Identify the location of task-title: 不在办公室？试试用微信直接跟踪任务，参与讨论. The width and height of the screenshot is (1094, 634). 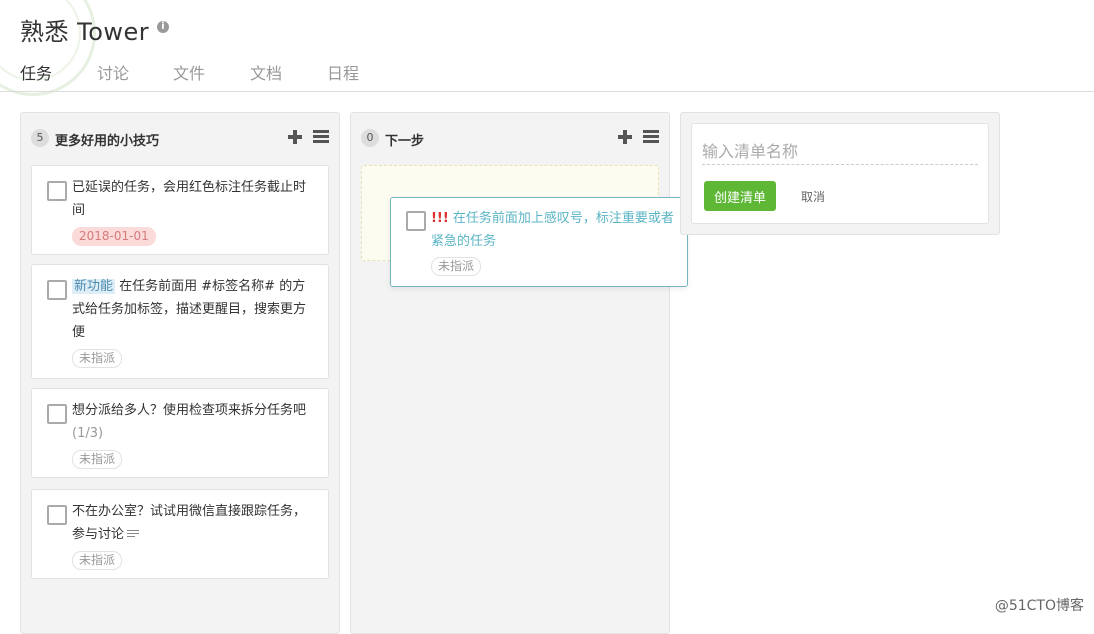
(194, 523).